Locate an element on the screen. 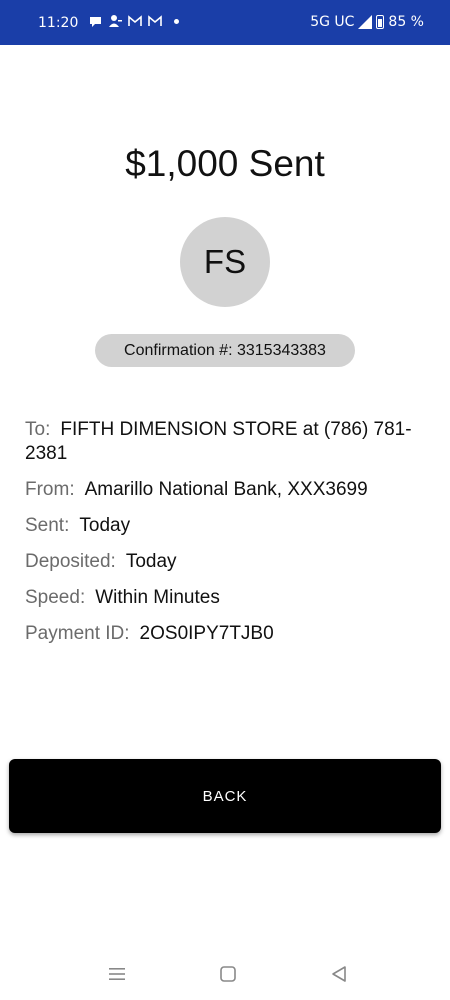  detail-value: 2OS0IPY7TJB0 is located at coordinates (206, 633).